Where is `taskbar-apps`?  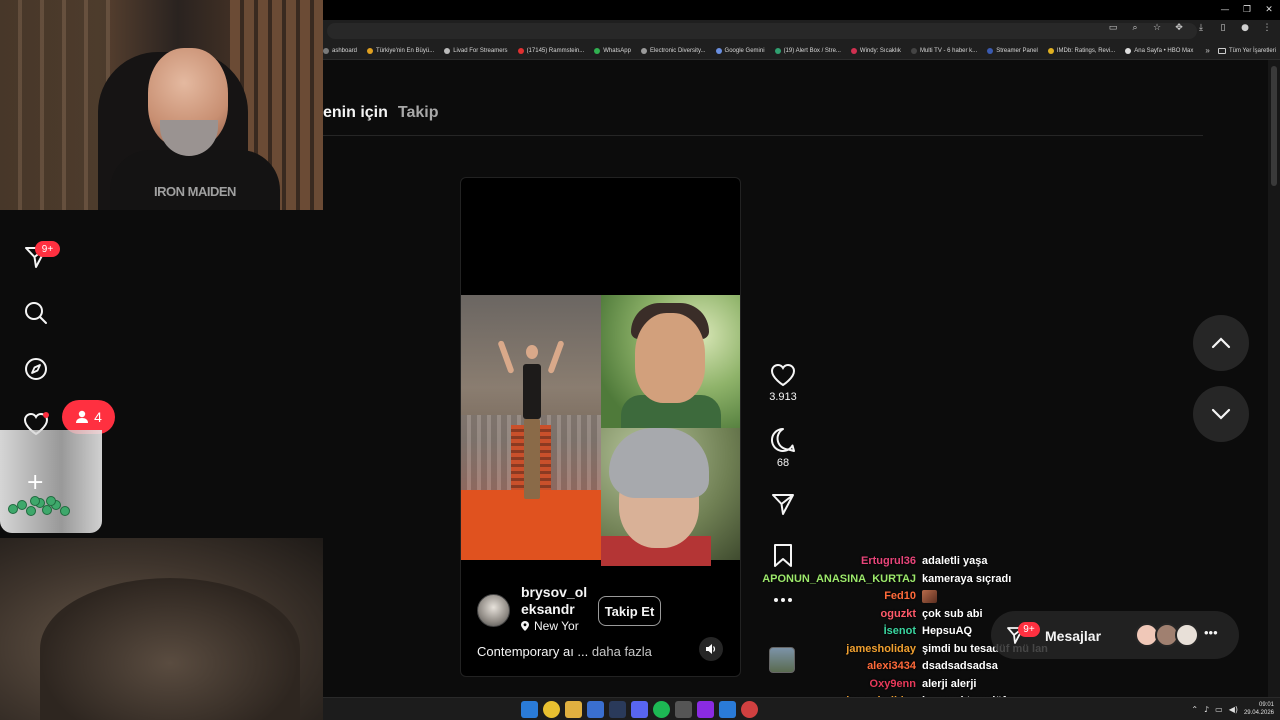 taskbar-apps is located at coordinates (639, 709).